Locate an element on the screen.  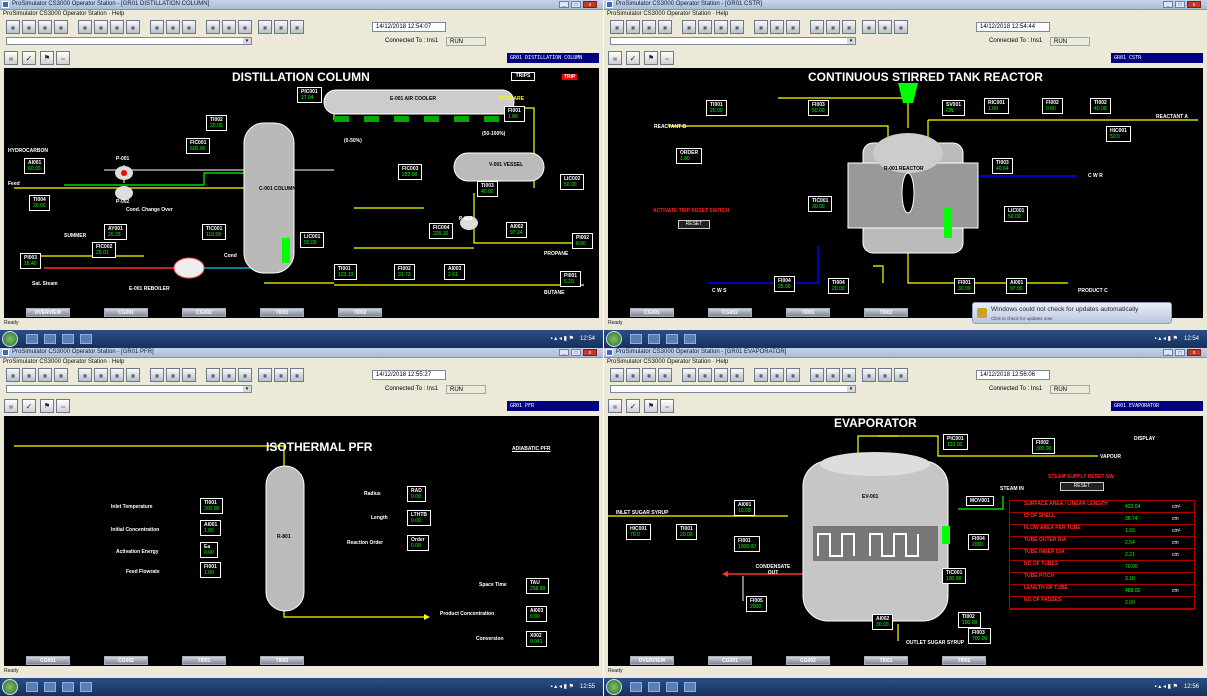
fic001-tag: FIC001 500.00 is located at coordinates (198, 146).